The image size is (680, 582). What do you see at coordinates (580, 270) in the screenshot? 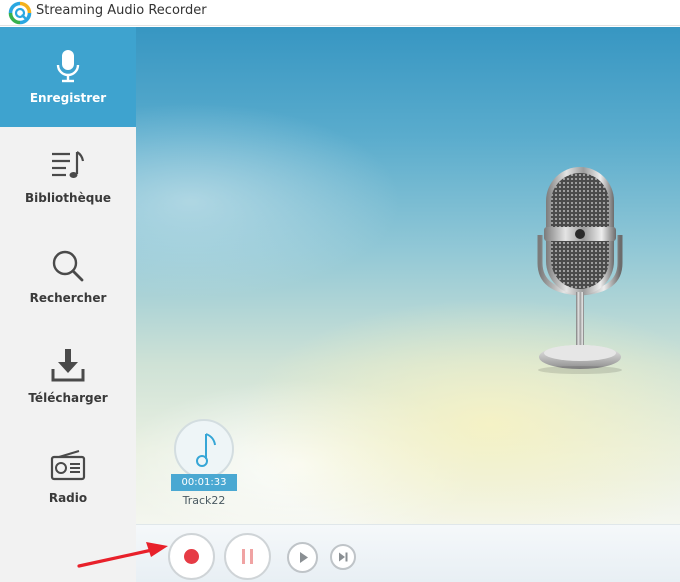
I see `microphone-illustration-icon` at bounding box center [580, 270].